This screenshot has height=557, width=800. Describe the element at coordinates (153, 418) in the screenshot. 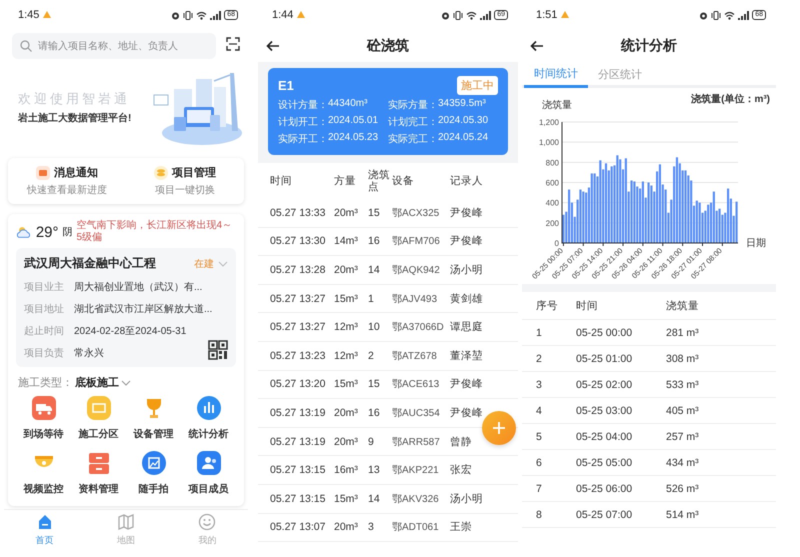

I see `function-button: 设备管理` at that location.